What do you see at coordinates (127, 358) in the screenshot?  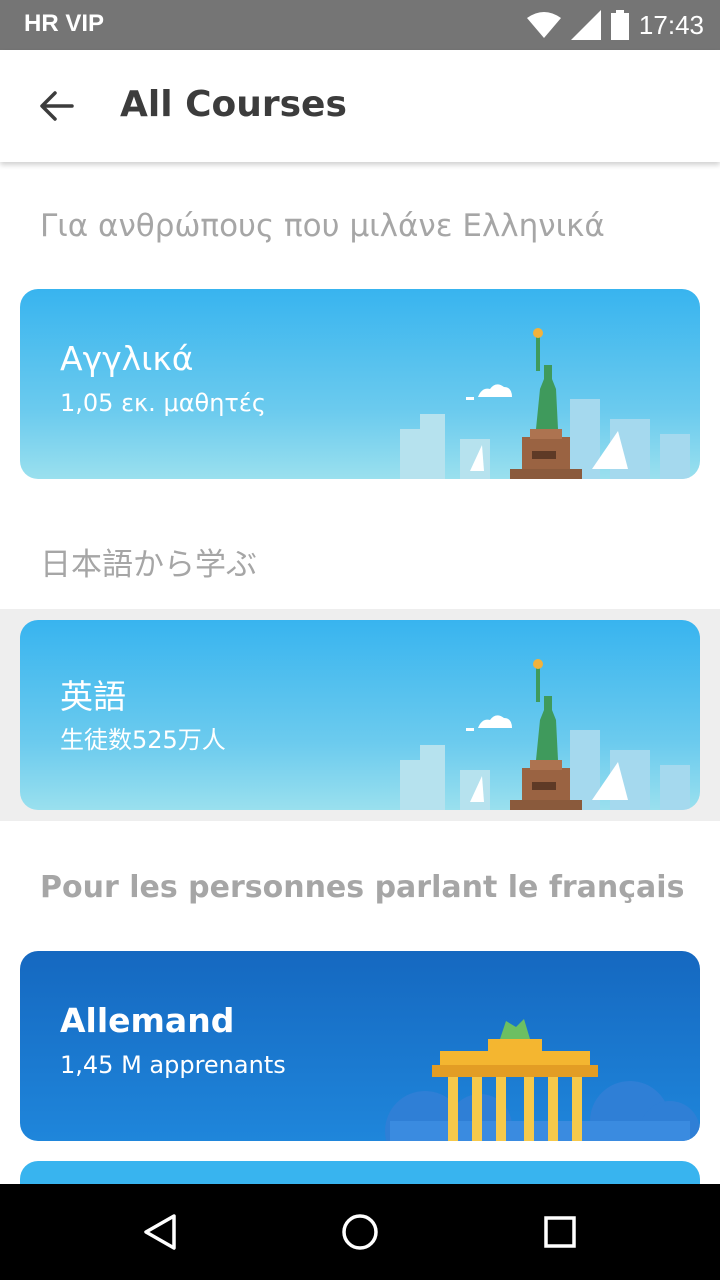 I see `course-name: Αγγλικά` at bounding box center [127, 358].